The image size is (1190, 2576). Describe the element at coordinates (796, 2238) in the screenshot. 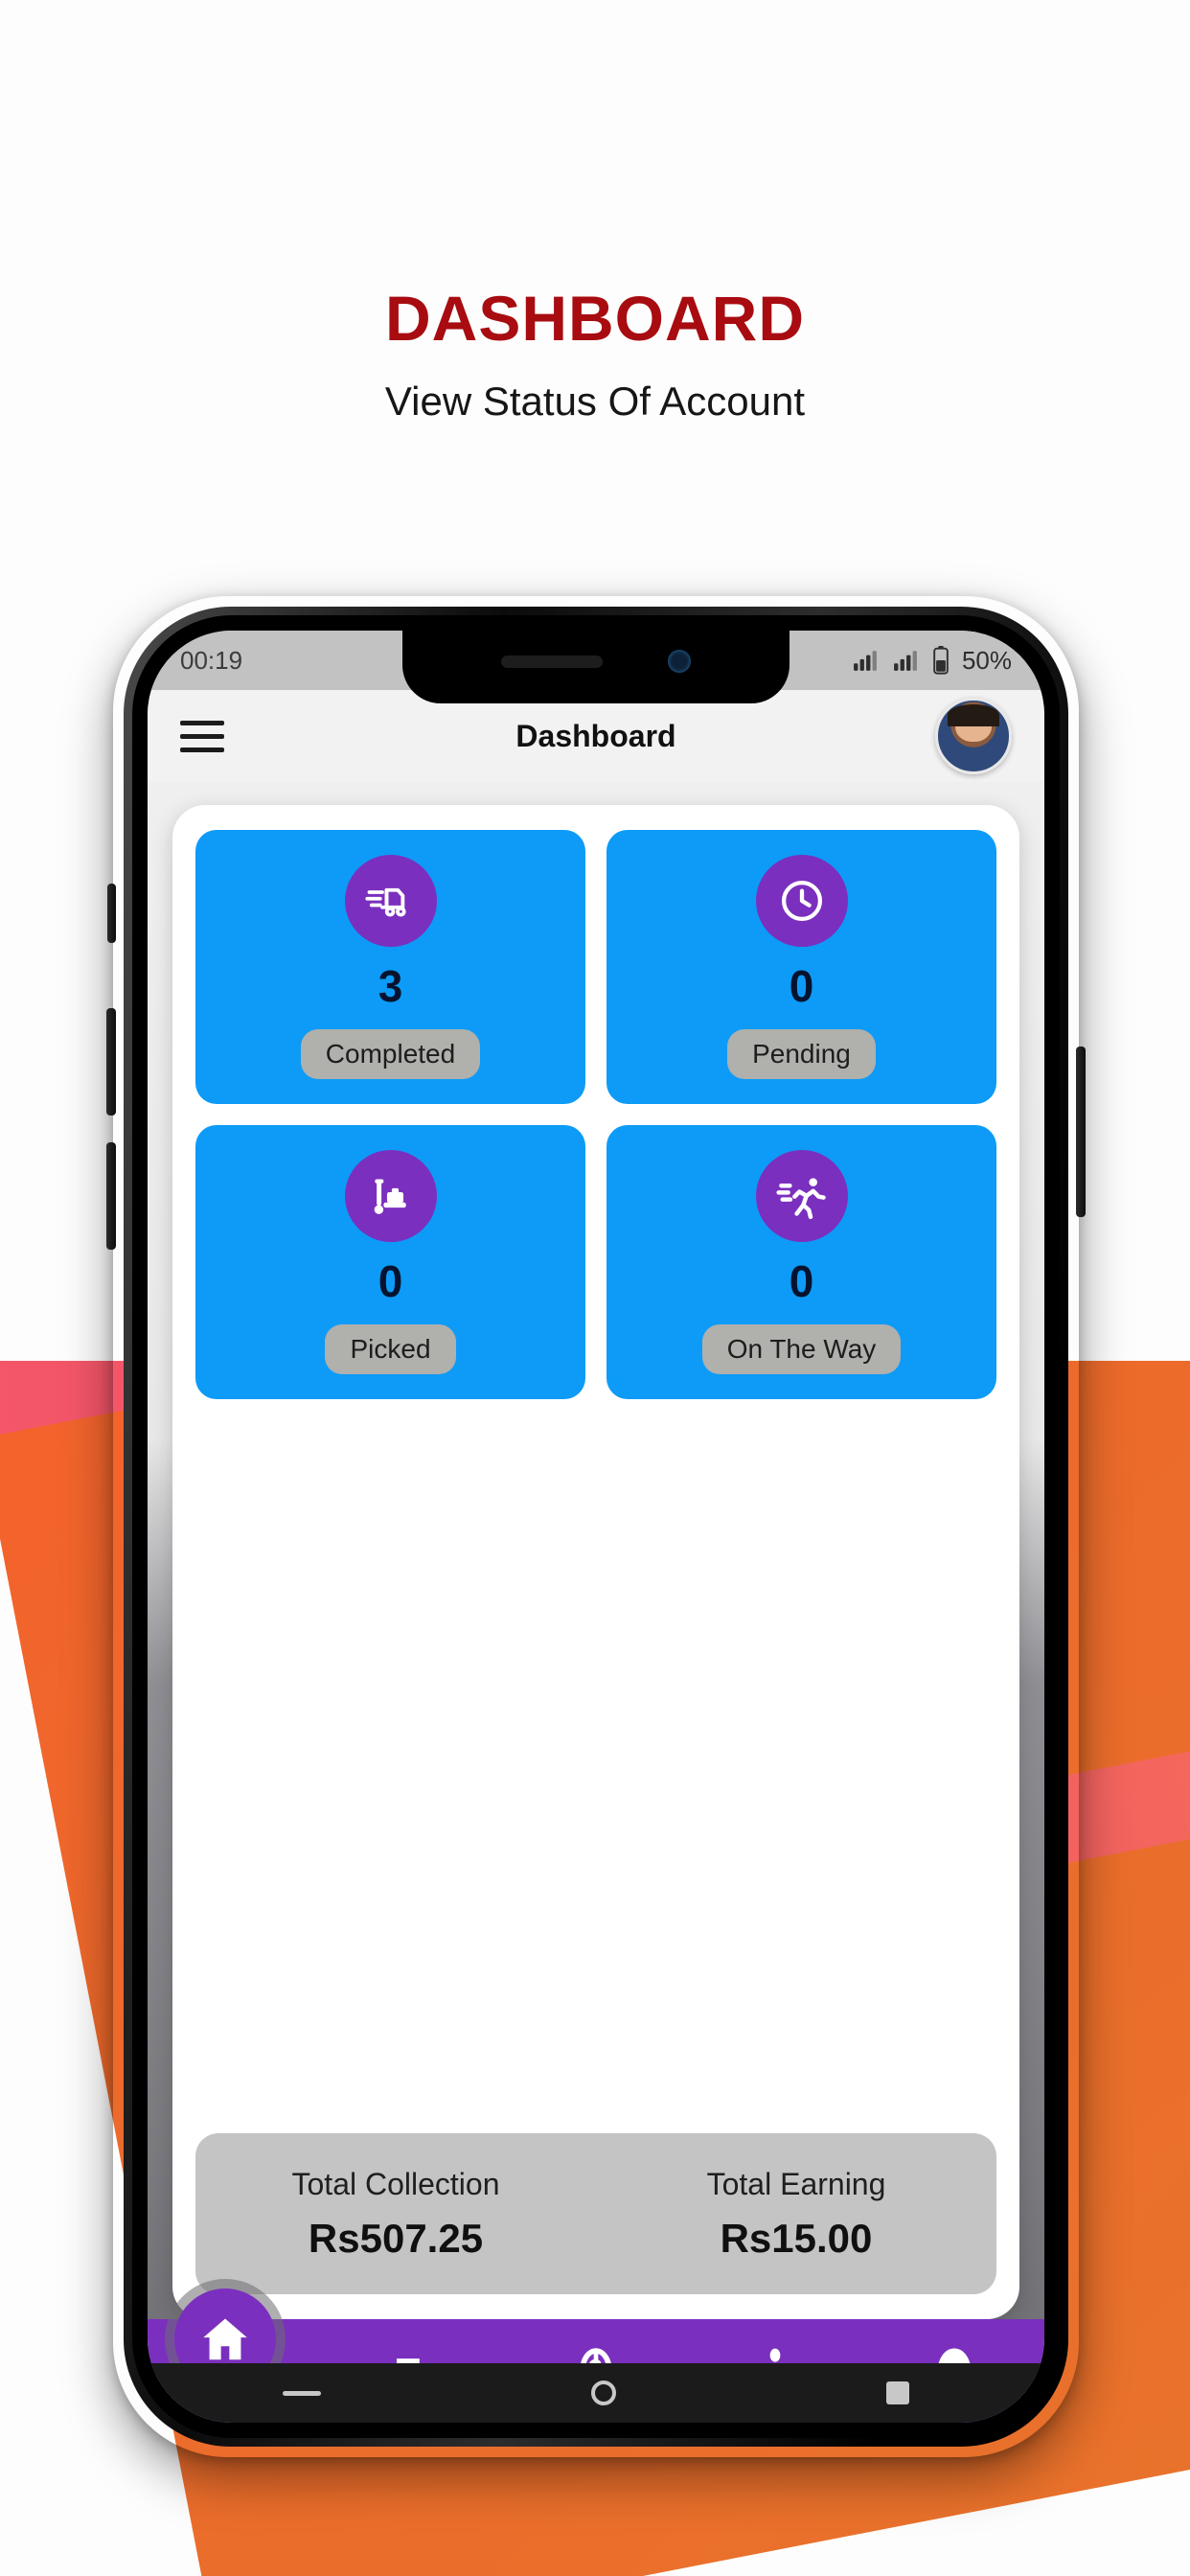

I see `total-earning-value: Rs15.00` at that location.